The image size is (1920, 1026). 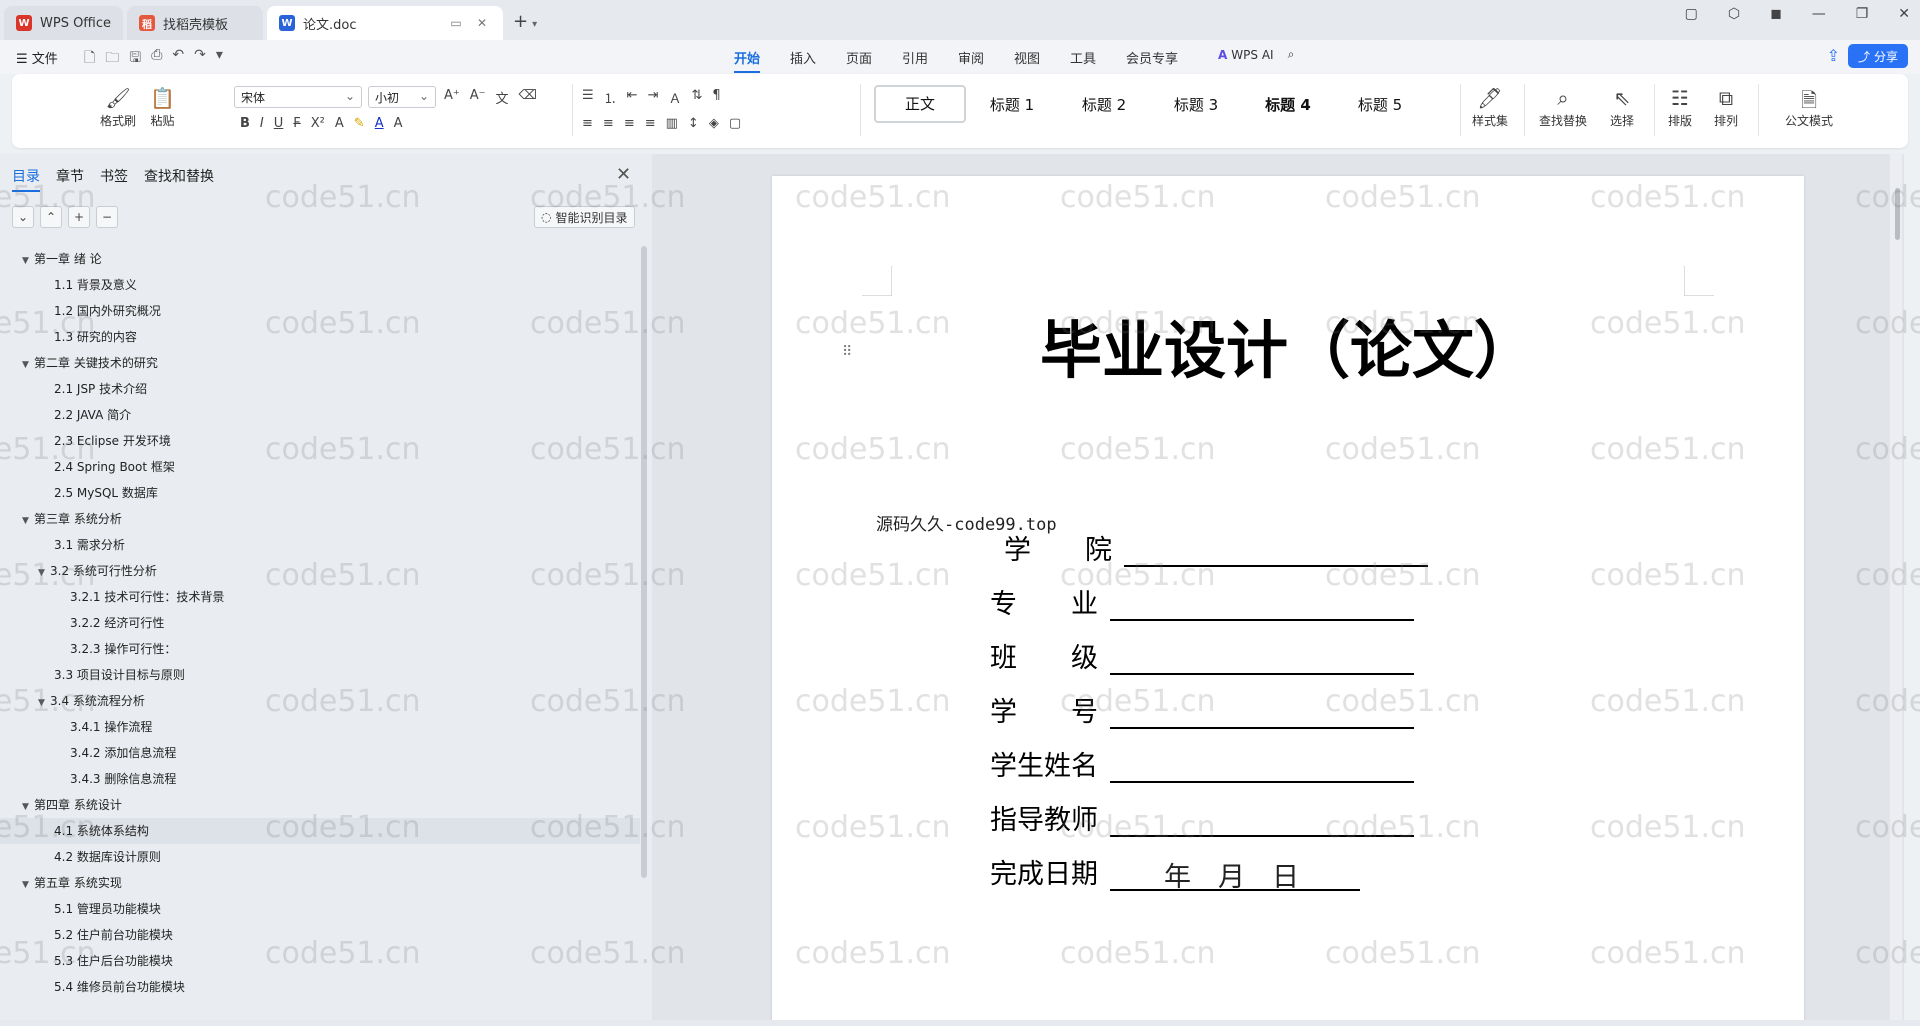 I want to click on close-panel-icon: ✕, so click(x=623, y=174).